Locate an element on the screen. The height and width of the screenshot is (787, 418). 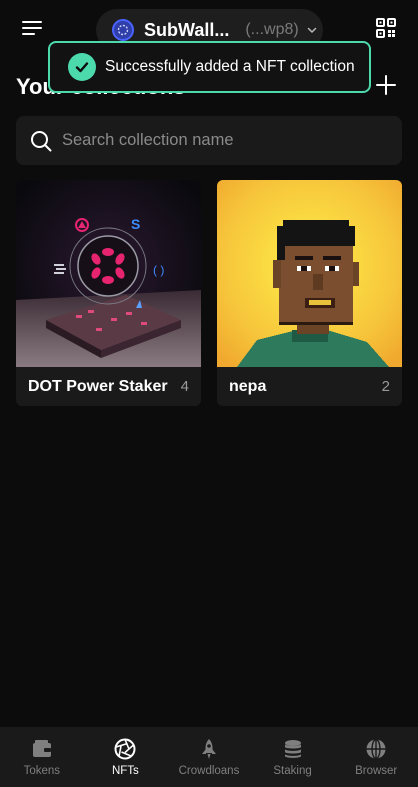
collection-card: nepa 2 is located at coordinates (309, 293).